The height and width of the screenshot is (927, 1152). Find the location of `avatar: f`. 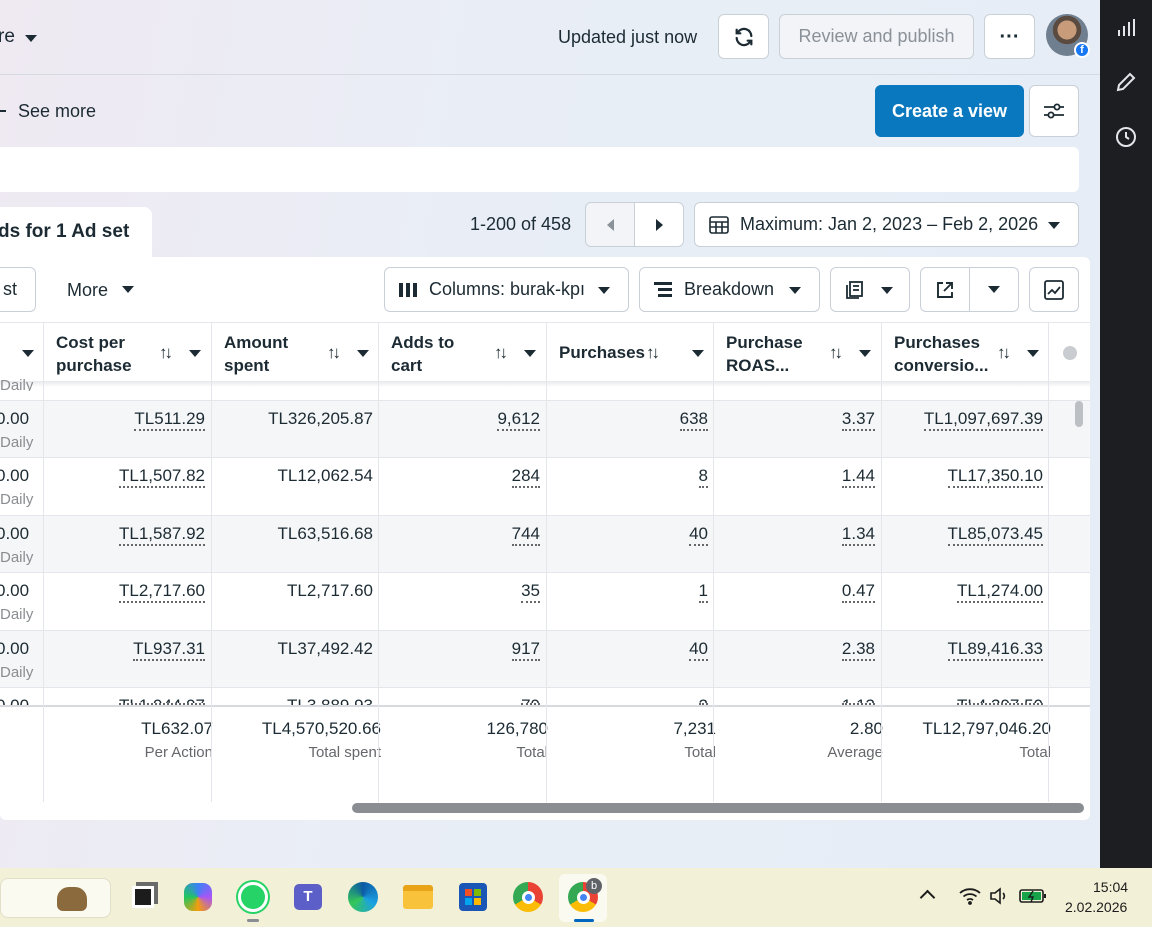

avatar: f is located at coordinates (1068, 36).